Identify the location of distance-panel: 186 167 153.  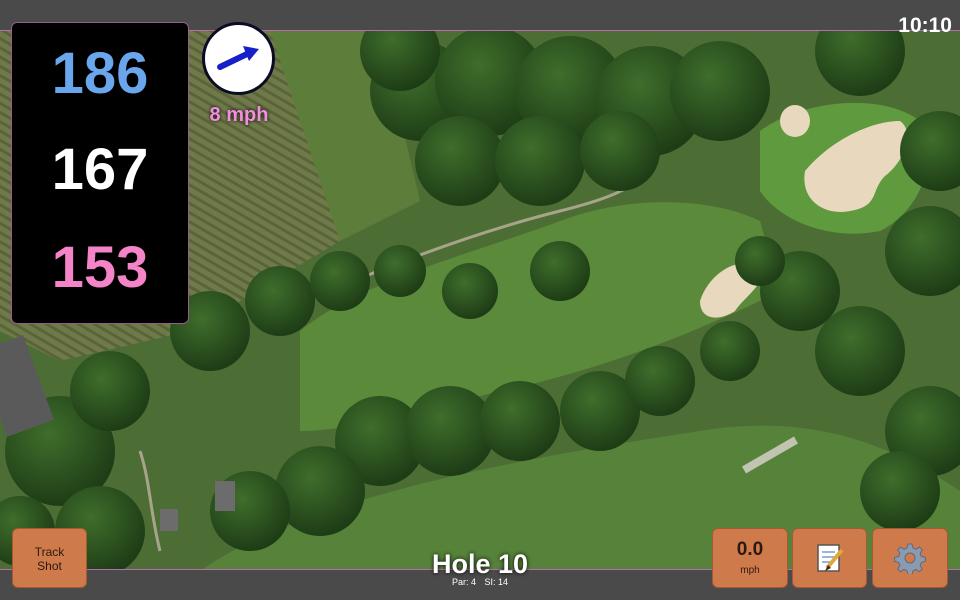
(100, 173).